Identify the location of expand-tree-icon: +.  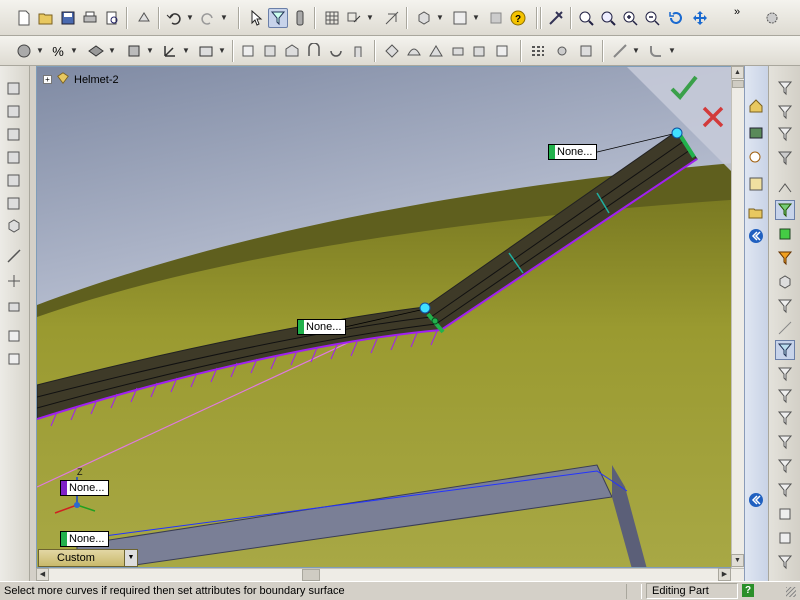
(47, 79).